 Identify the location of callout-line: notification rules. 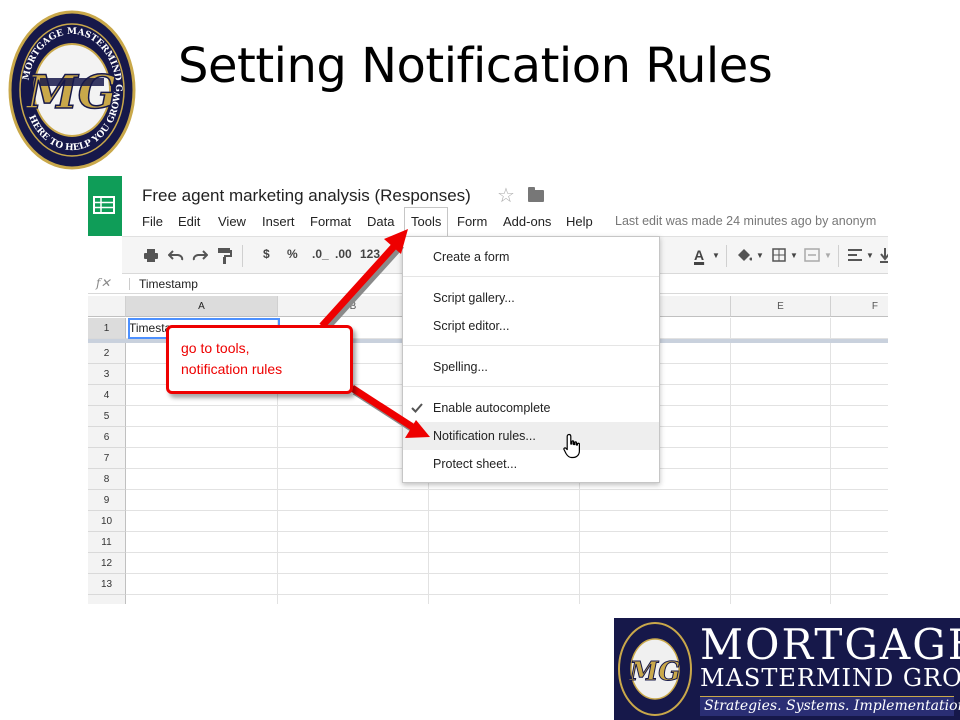
(232, 369).